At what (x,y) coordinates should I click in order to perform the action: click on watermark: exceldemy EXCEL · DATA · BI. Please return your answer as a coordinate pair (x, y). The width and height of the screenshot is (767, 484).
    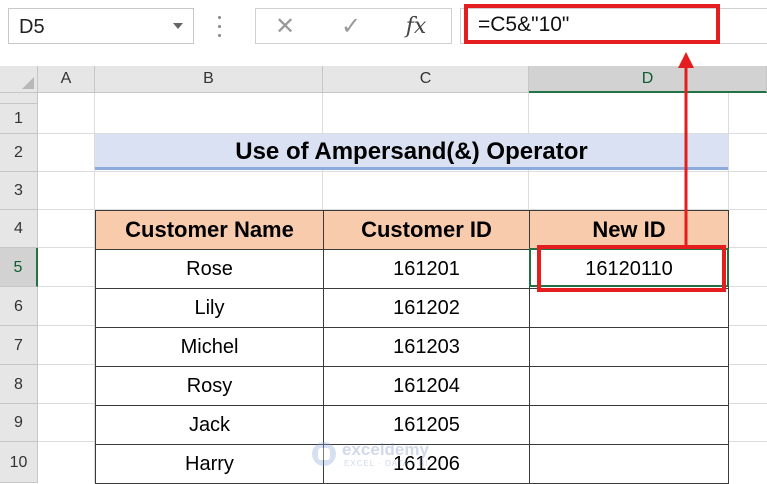
    Looking at the image, I should click on (387, 455).